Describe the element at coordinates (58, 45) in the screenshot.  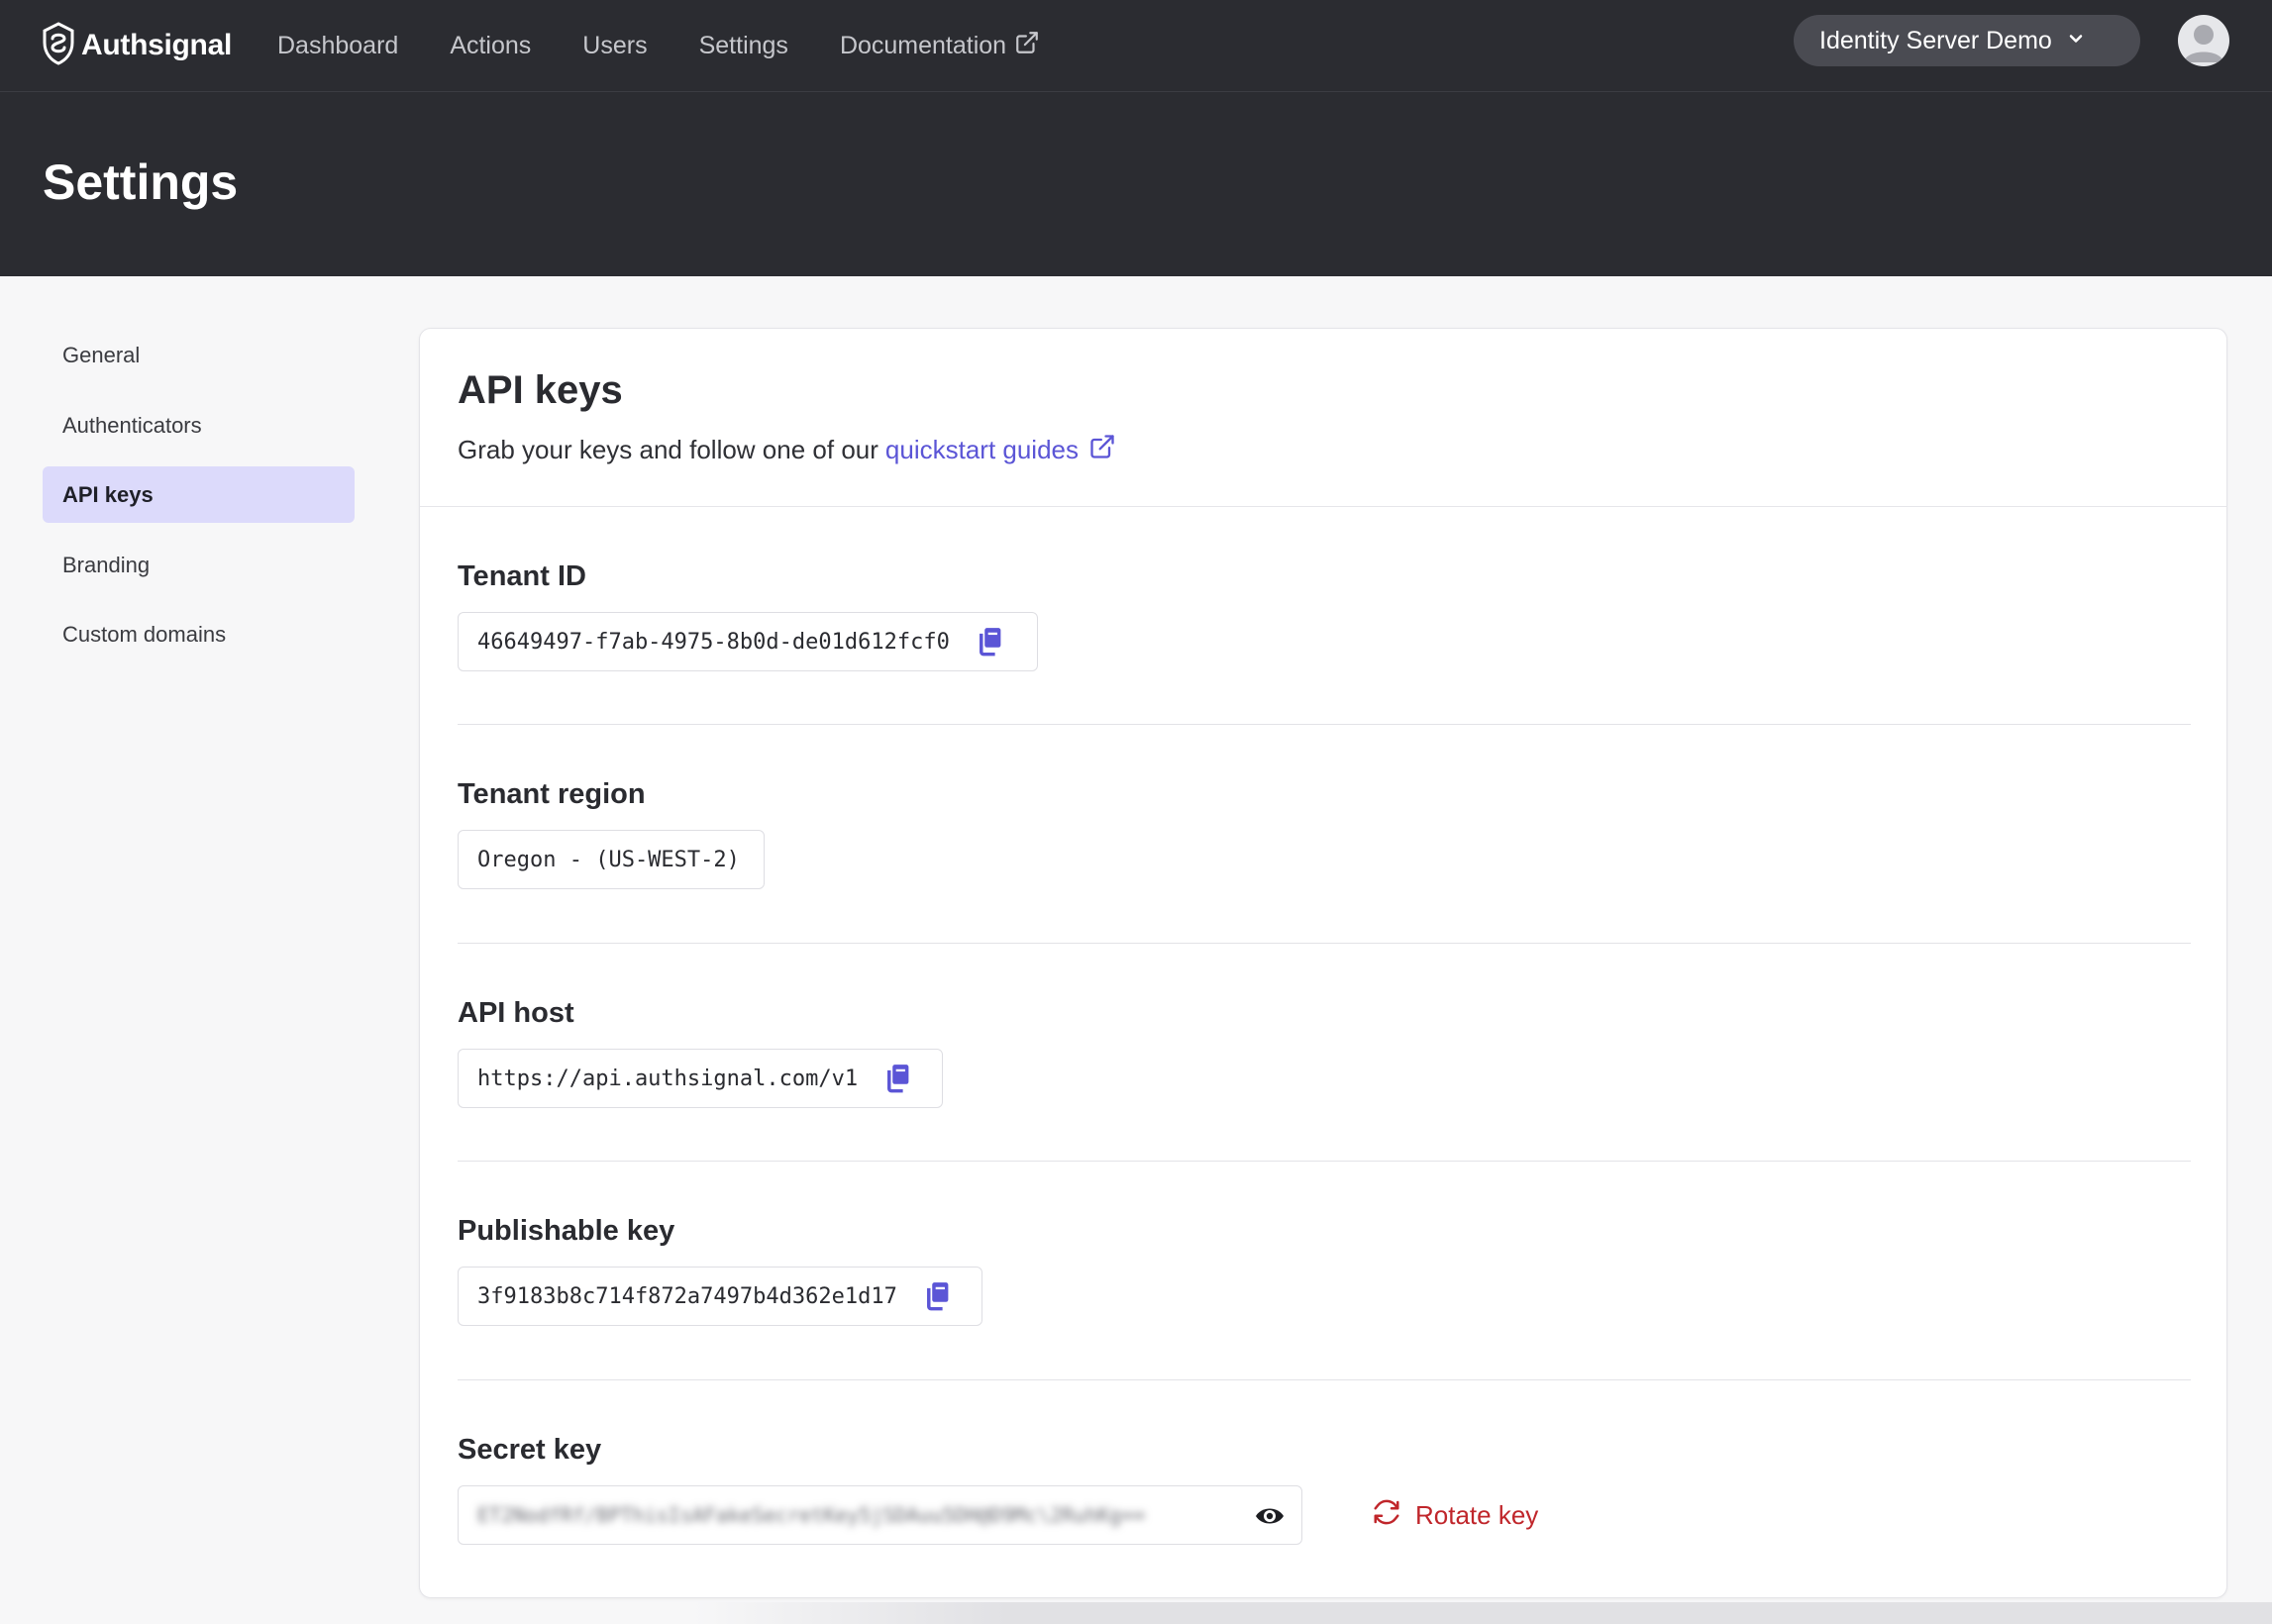
I see `authsignal-logo-icon` at that location.